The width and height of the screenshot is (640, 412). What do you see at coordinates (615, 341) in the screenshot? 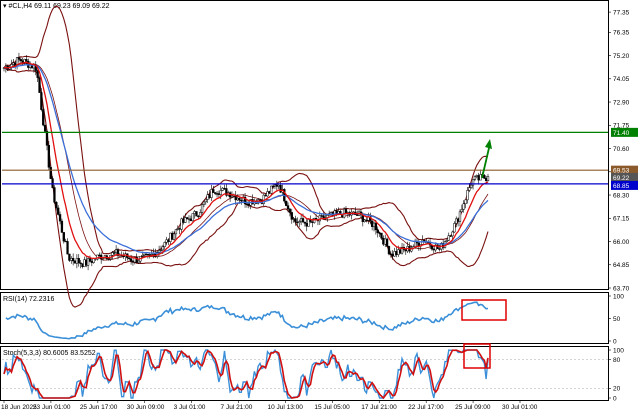
I see `rsi-tick-label: 0` at bounding box center [615, 341].